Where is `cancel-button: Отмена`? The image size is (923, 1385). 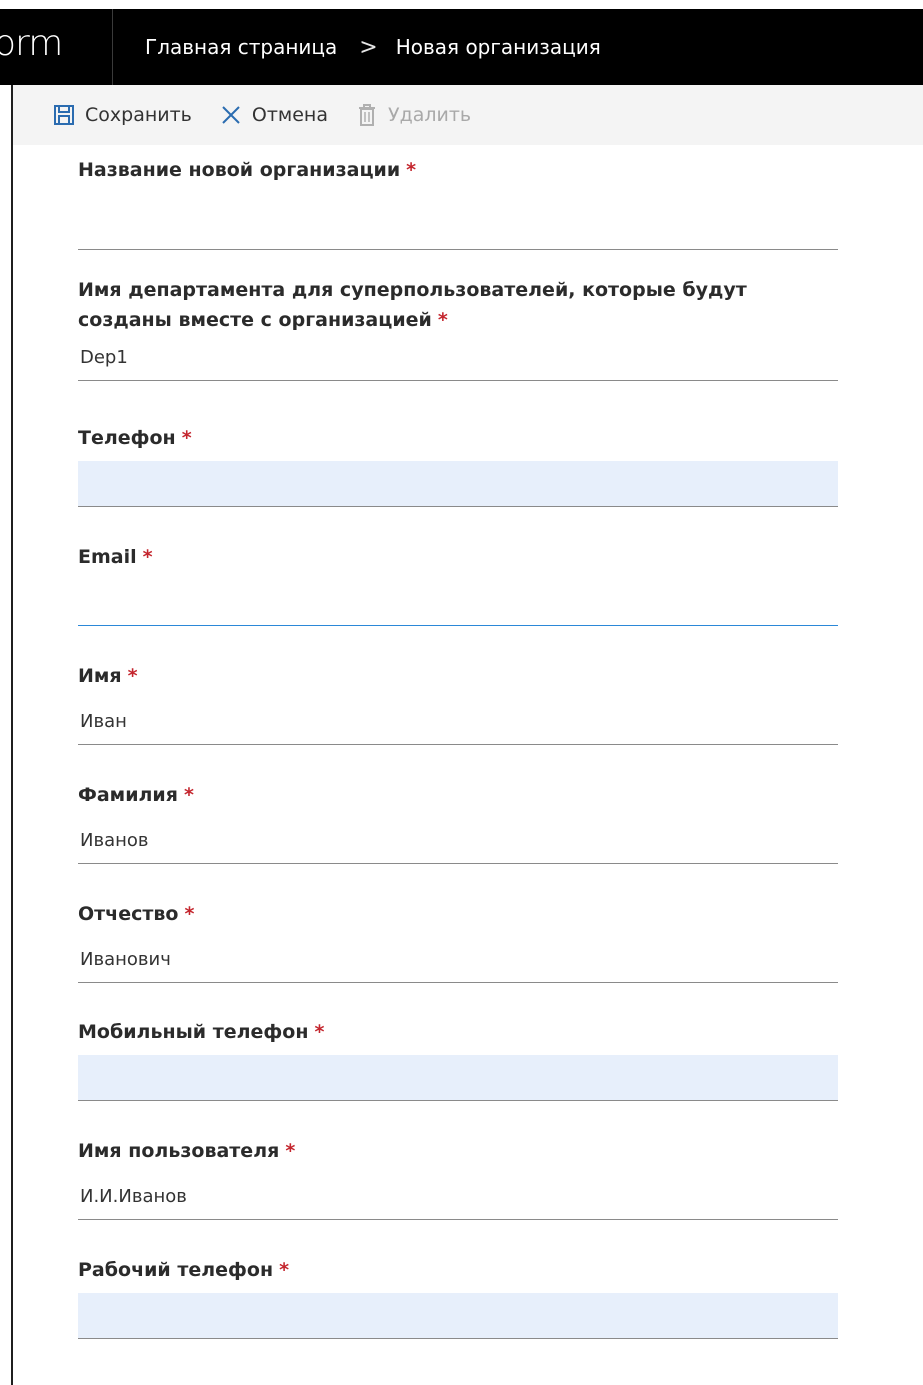 cancel-button: Отмена is located at coordinates (274, 115).